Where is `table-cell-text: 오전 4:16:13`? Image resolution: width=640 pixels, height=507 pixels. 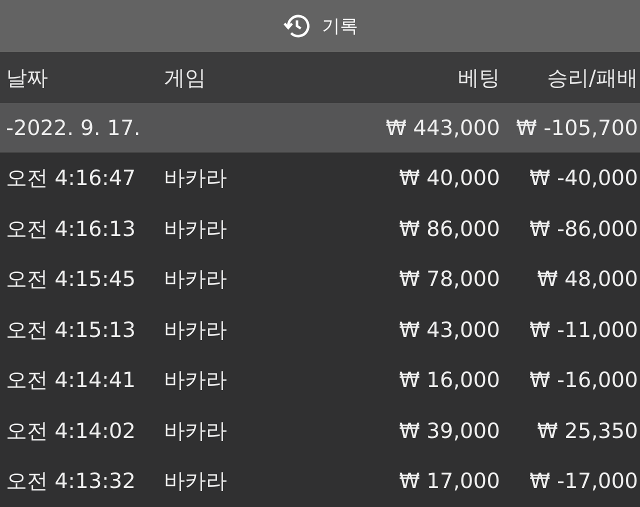 table-cell-text: 오전 4:16:13 is located at coordinates (71, 229).